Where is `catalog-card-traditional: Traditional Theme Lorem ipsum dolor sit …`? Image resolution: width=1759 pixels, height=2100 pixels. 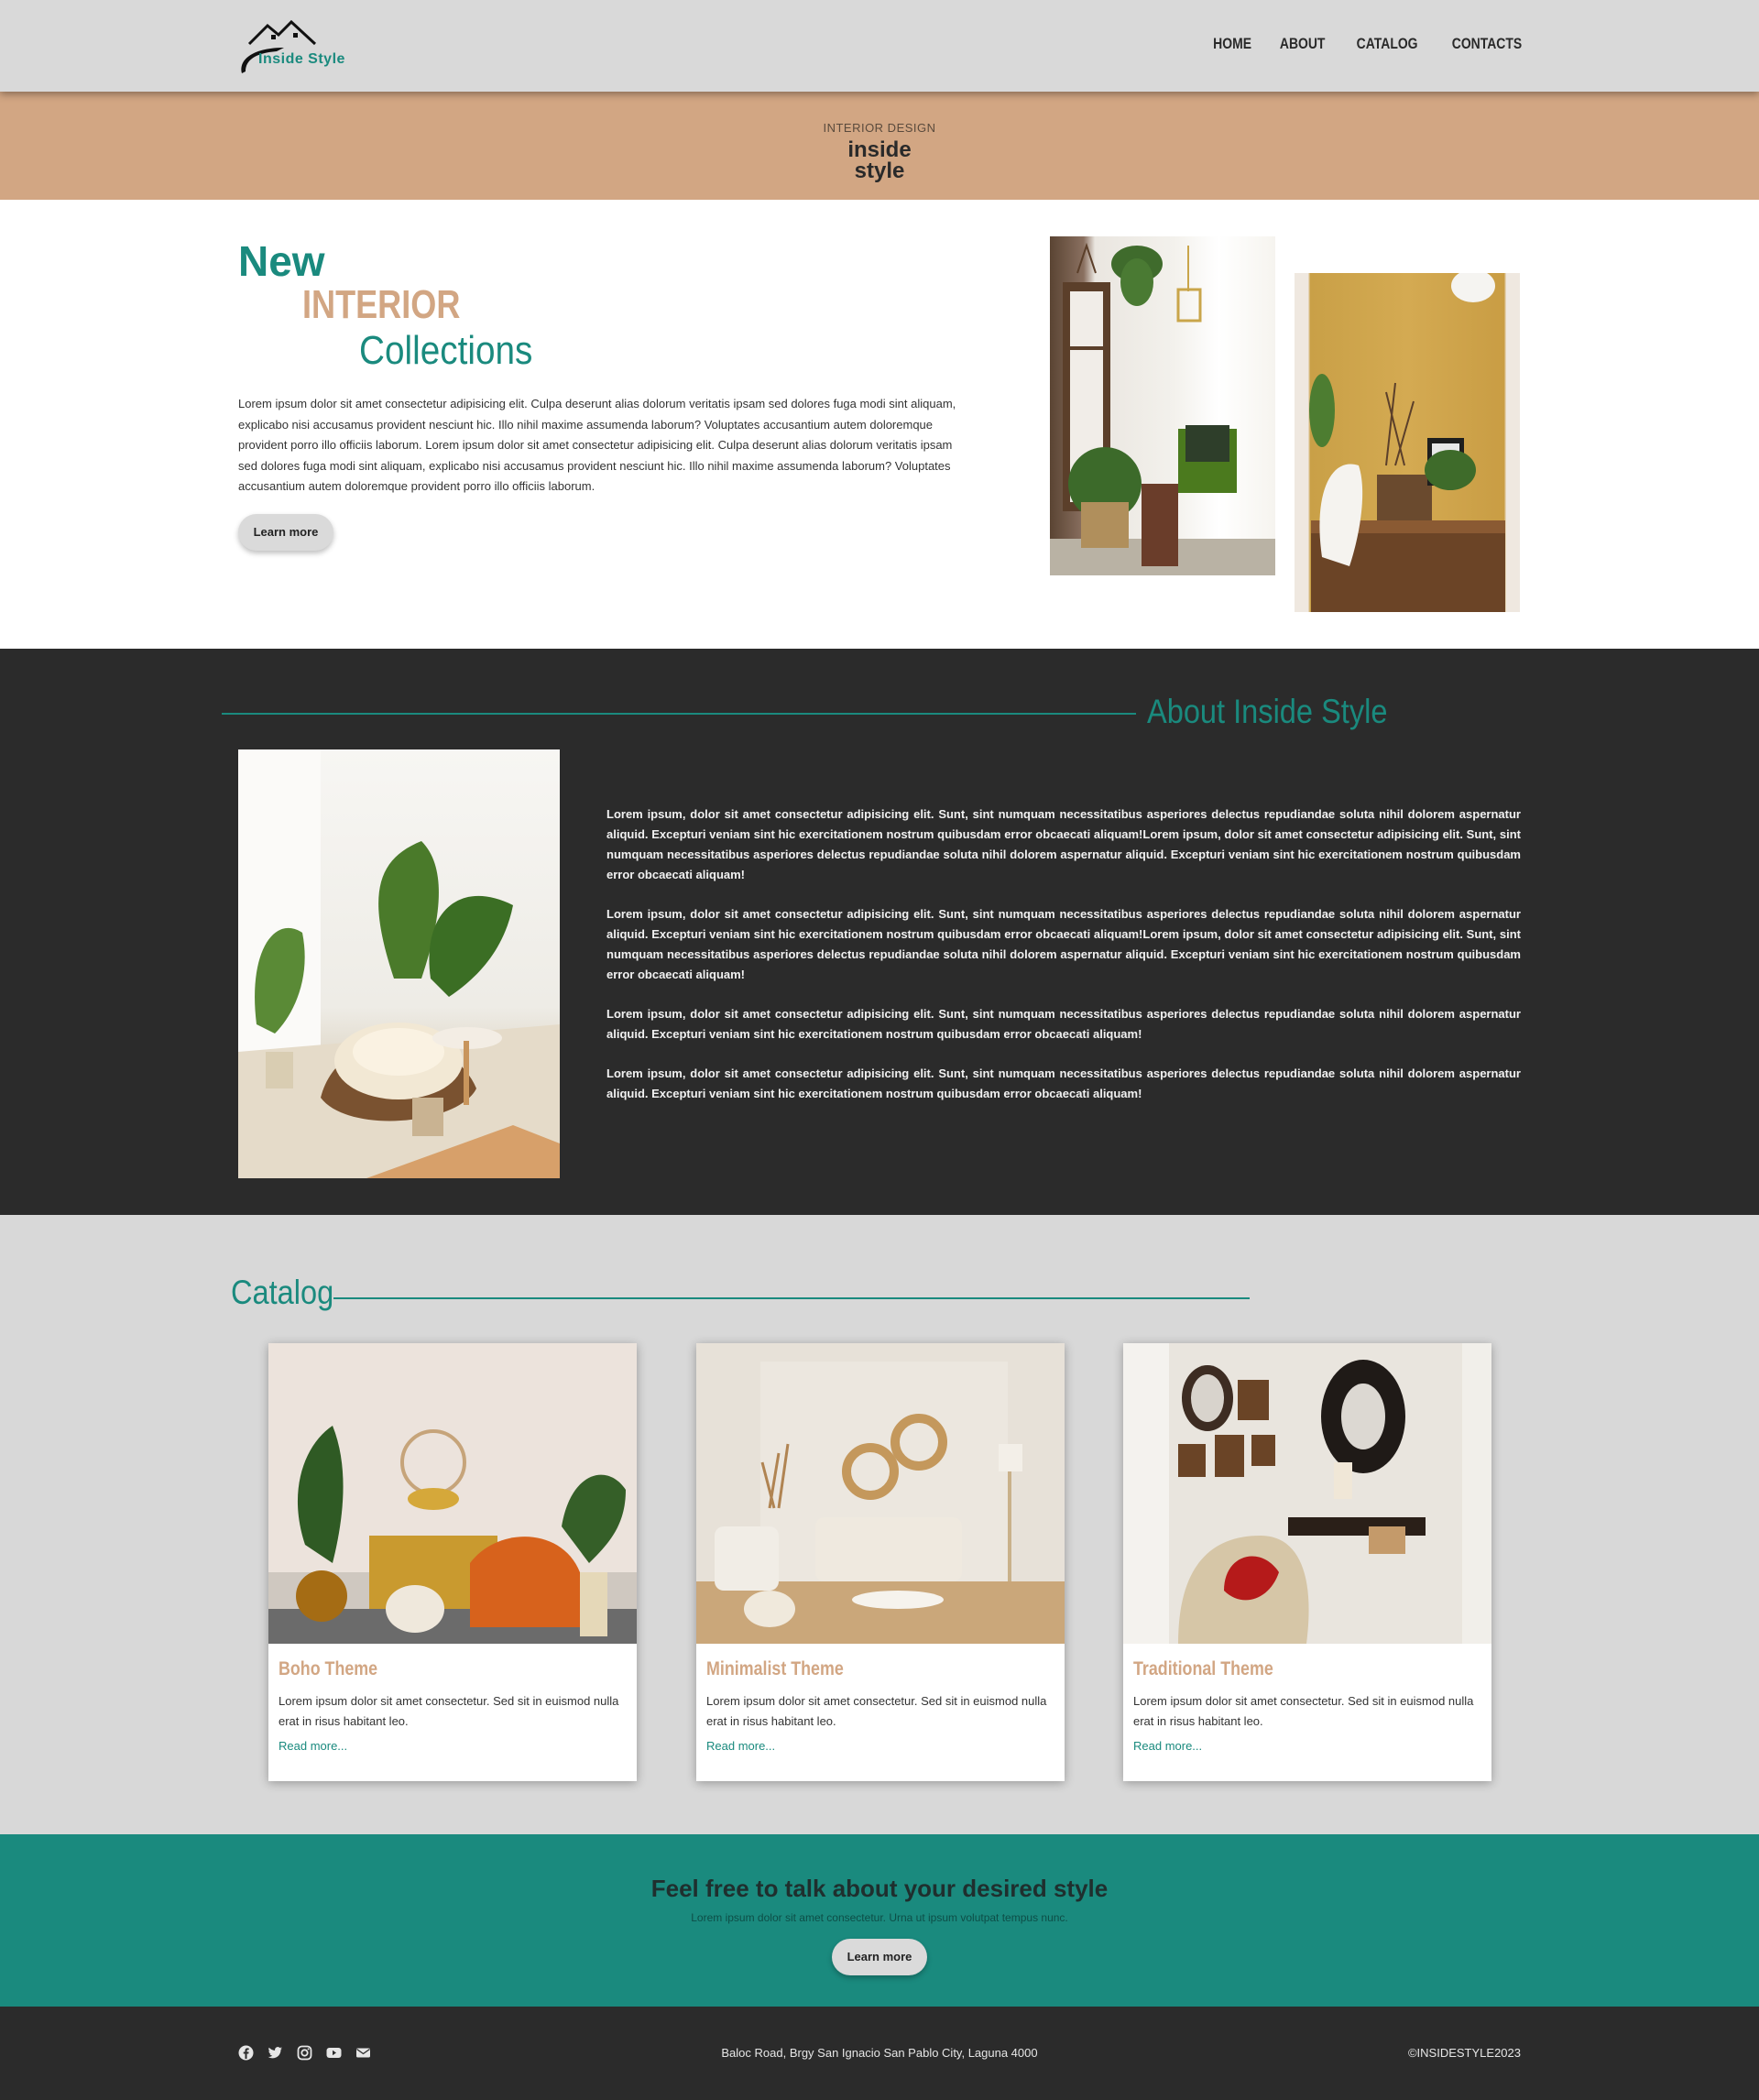 catalog-card-traditional: Traditional Theme Lorem ipsum dolor sit … is located at coordinates (1307, 1562).